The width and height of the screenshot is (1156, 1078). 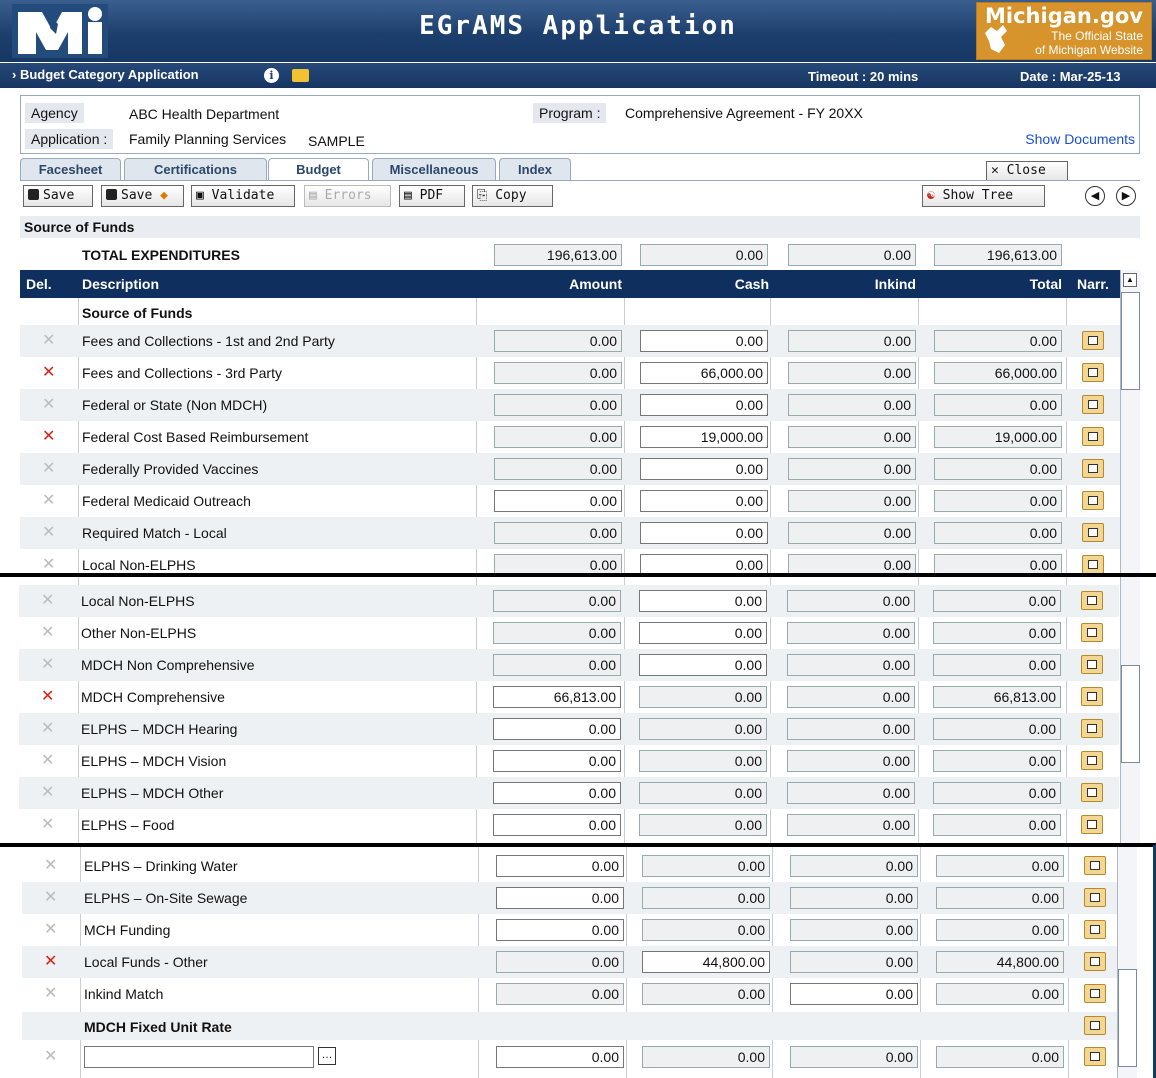 What do you see at coordinates (243, 196) in the screenshot?
I see `validate-button: ▣ Validate` at bounding box center [243, 196].